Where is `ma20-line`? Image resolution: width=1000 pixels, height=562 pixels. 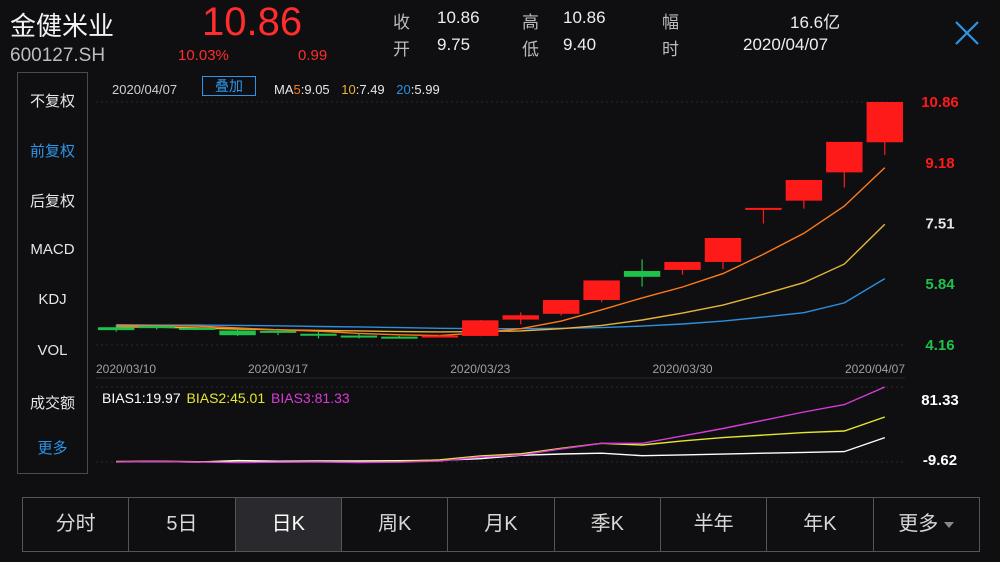
ma20-line is located at coordinates (501, 303).